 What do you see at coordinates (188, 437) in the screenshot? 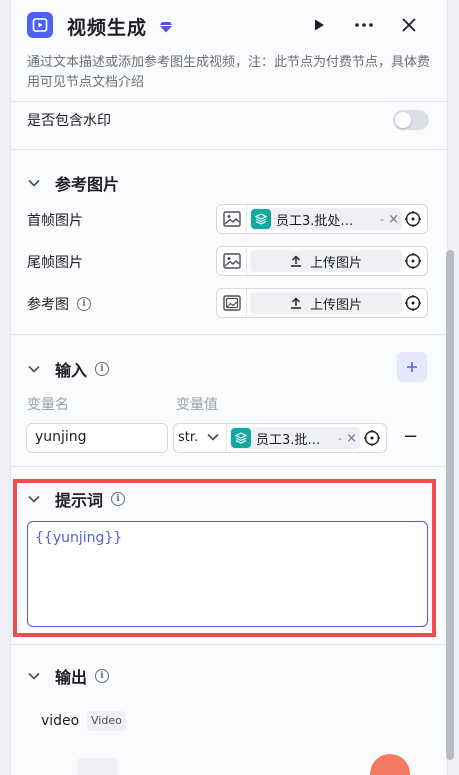
I see `type-select: str.` at bounding box center [188, 437].